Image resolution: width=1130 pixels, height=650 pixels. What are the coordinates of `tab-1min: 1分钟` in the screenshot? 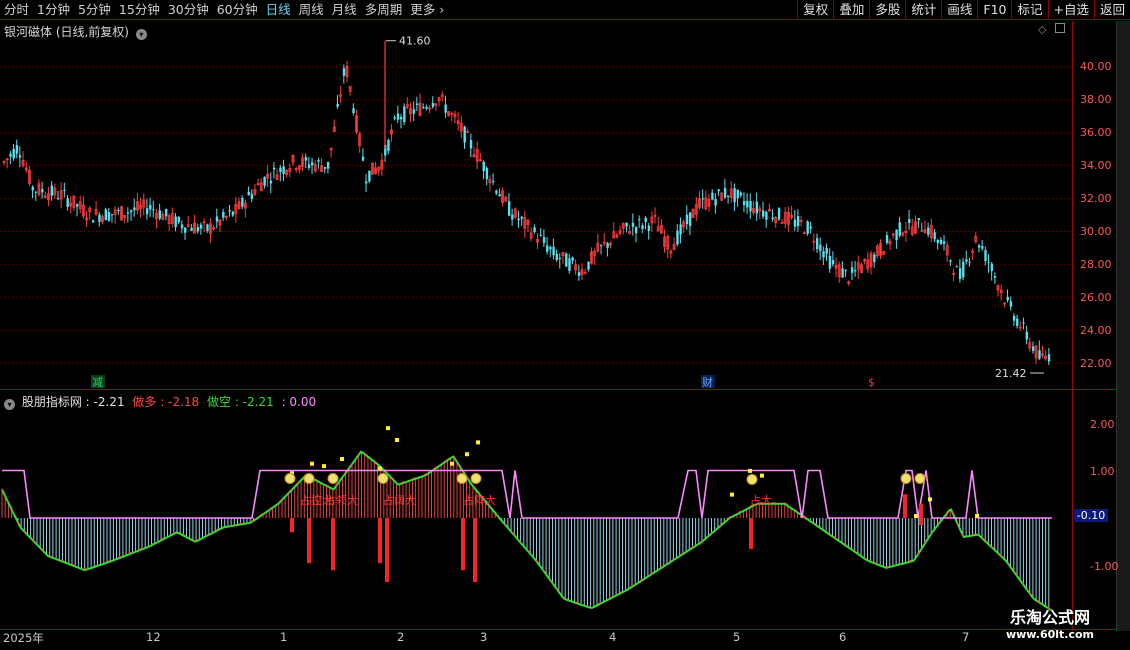 It's located at (53, 10).